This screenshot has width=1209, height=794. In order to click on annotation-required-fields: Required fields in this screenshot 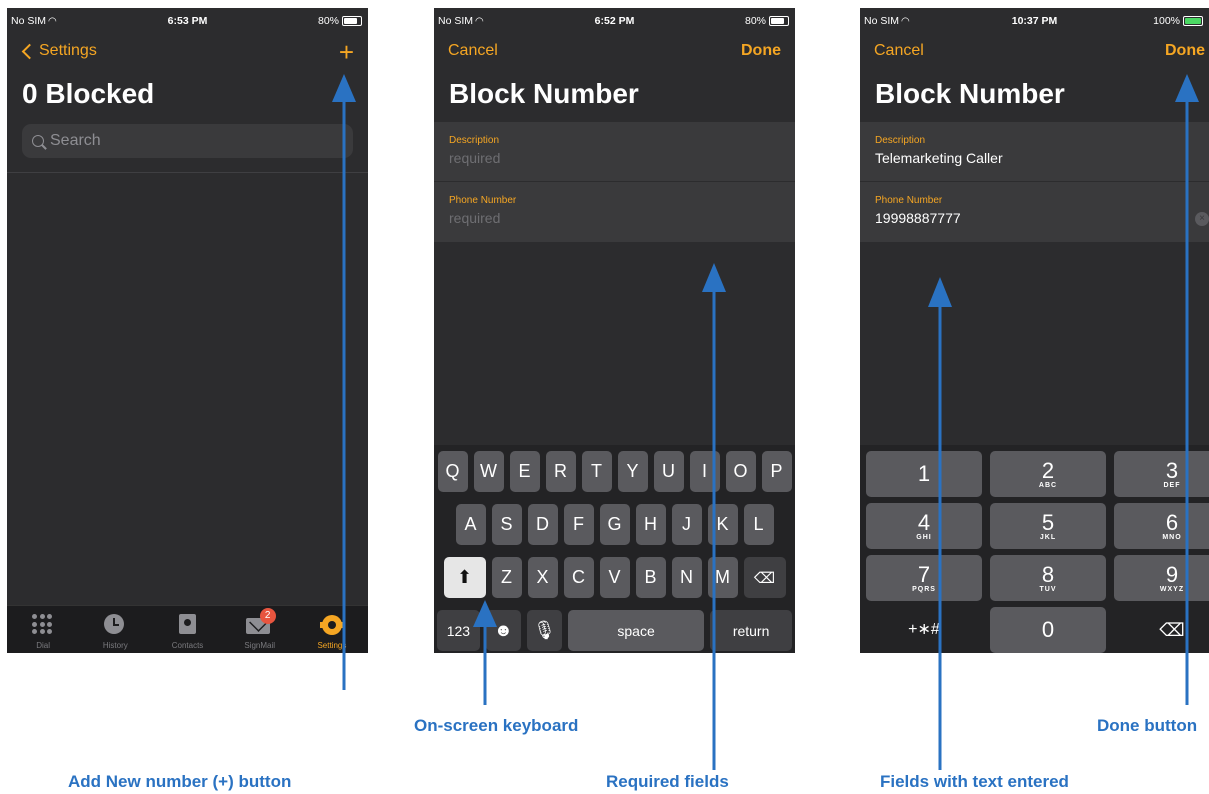, I will do `click(667, 781)`.